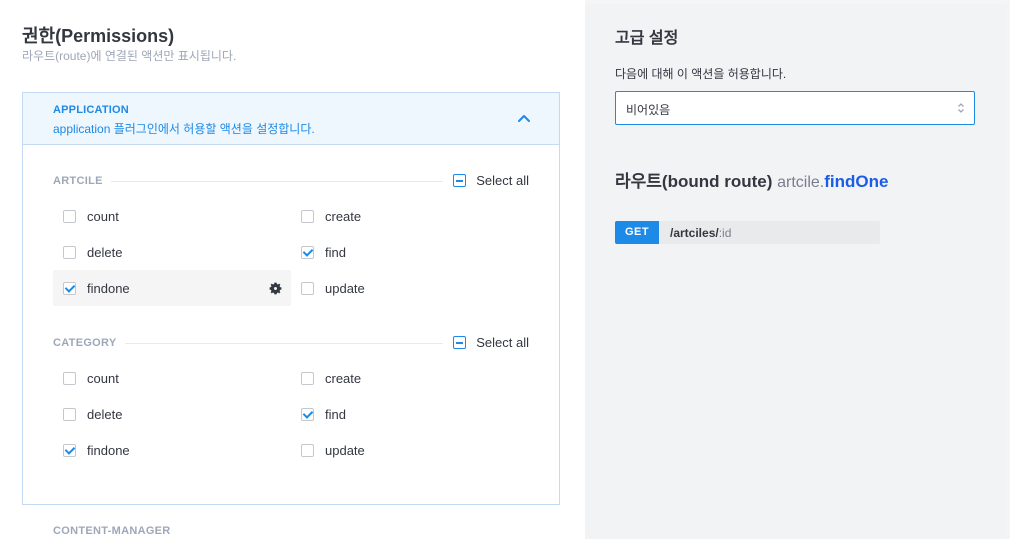  Describe the element at coordinates (801, 182) in the screenshot. I see `route-controller: artcile.` at that location.